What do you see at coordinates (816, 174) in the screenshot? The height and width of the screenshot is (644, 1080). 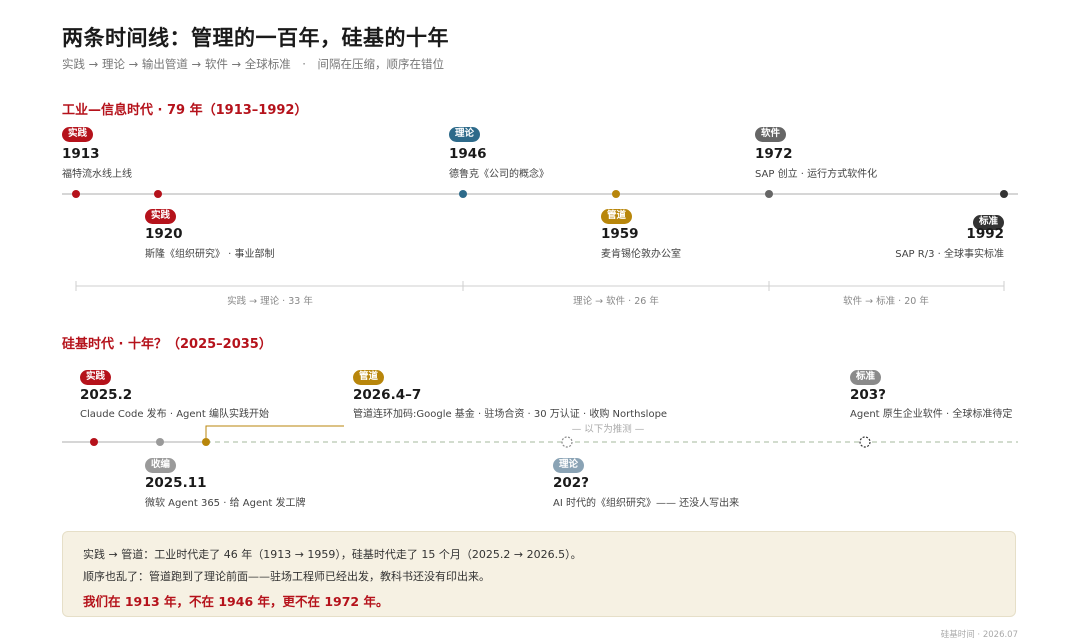 I see `event-desc: SAP 创立 · 运行方式软件化` at bounding box center [816, 174].